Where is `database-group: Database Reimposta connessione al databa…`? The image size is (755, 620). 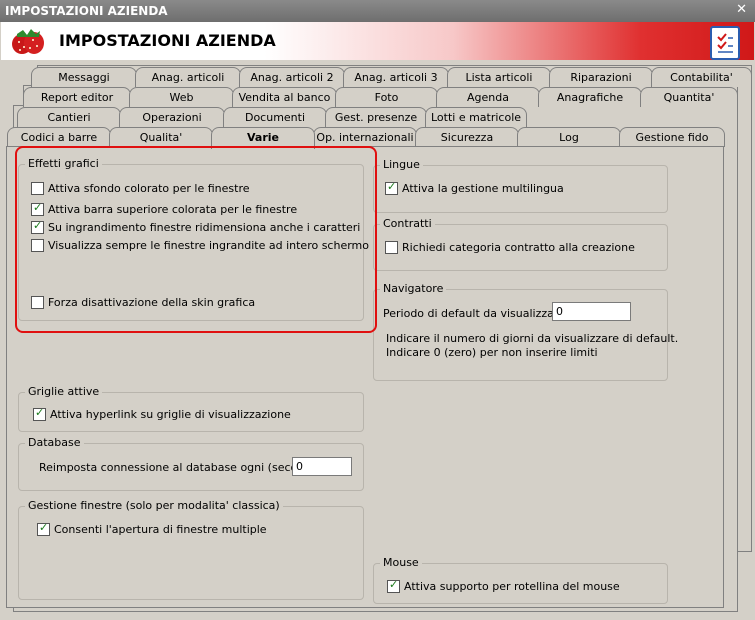 database-group: Database Reimposta connessione al databa… is located at coordinates (191, 463).